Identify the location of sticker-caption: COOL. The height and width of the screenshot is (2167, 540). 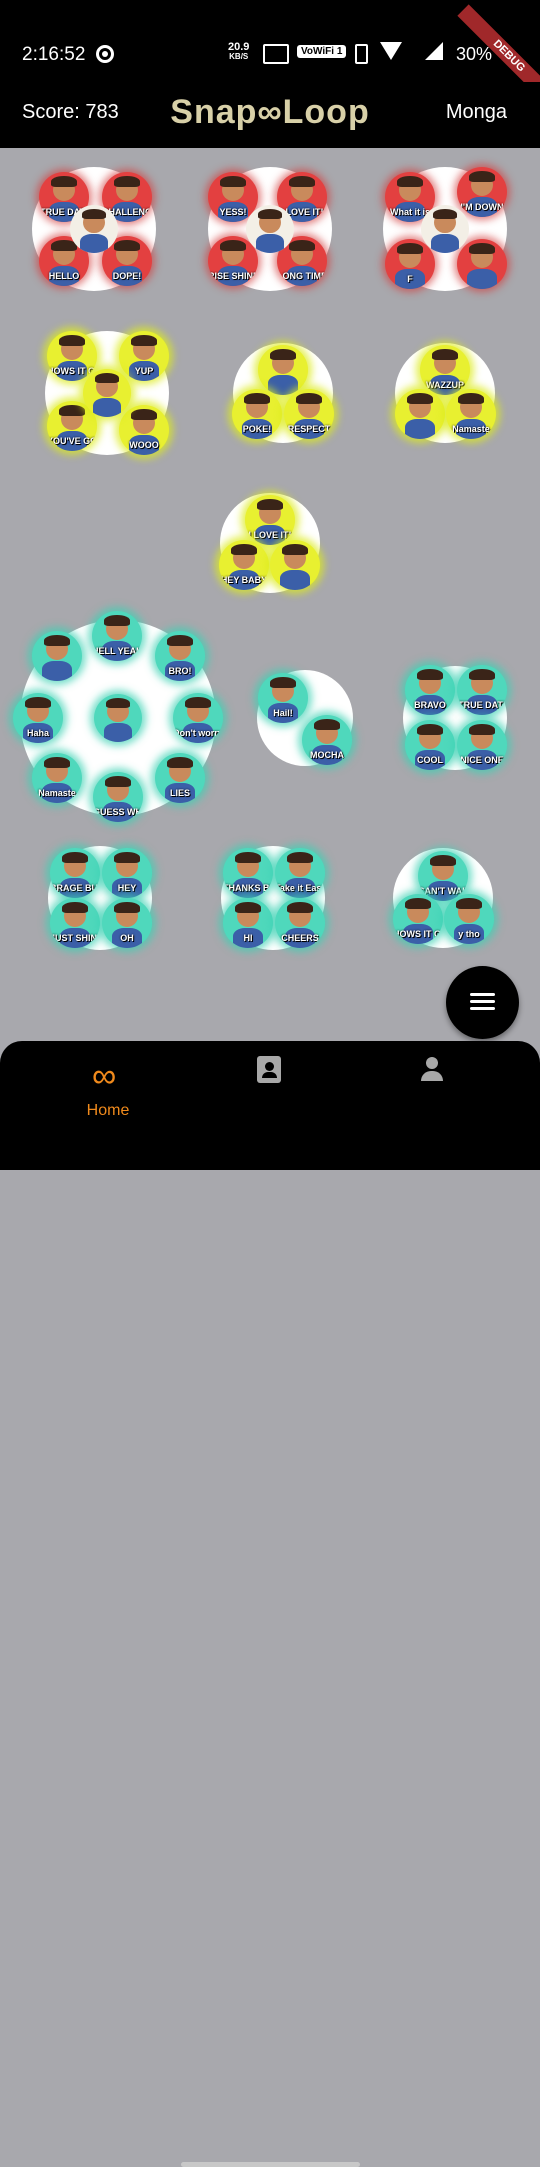
(430, 760).